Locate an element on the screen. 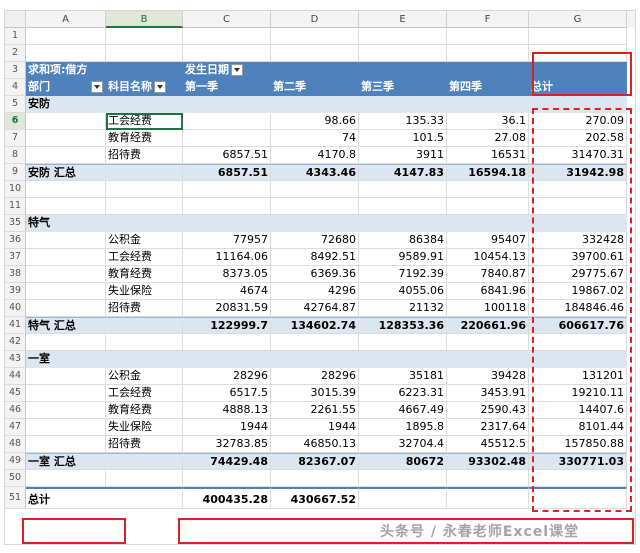  cell-total: 29775.67 is located at coordinates (578, 274).